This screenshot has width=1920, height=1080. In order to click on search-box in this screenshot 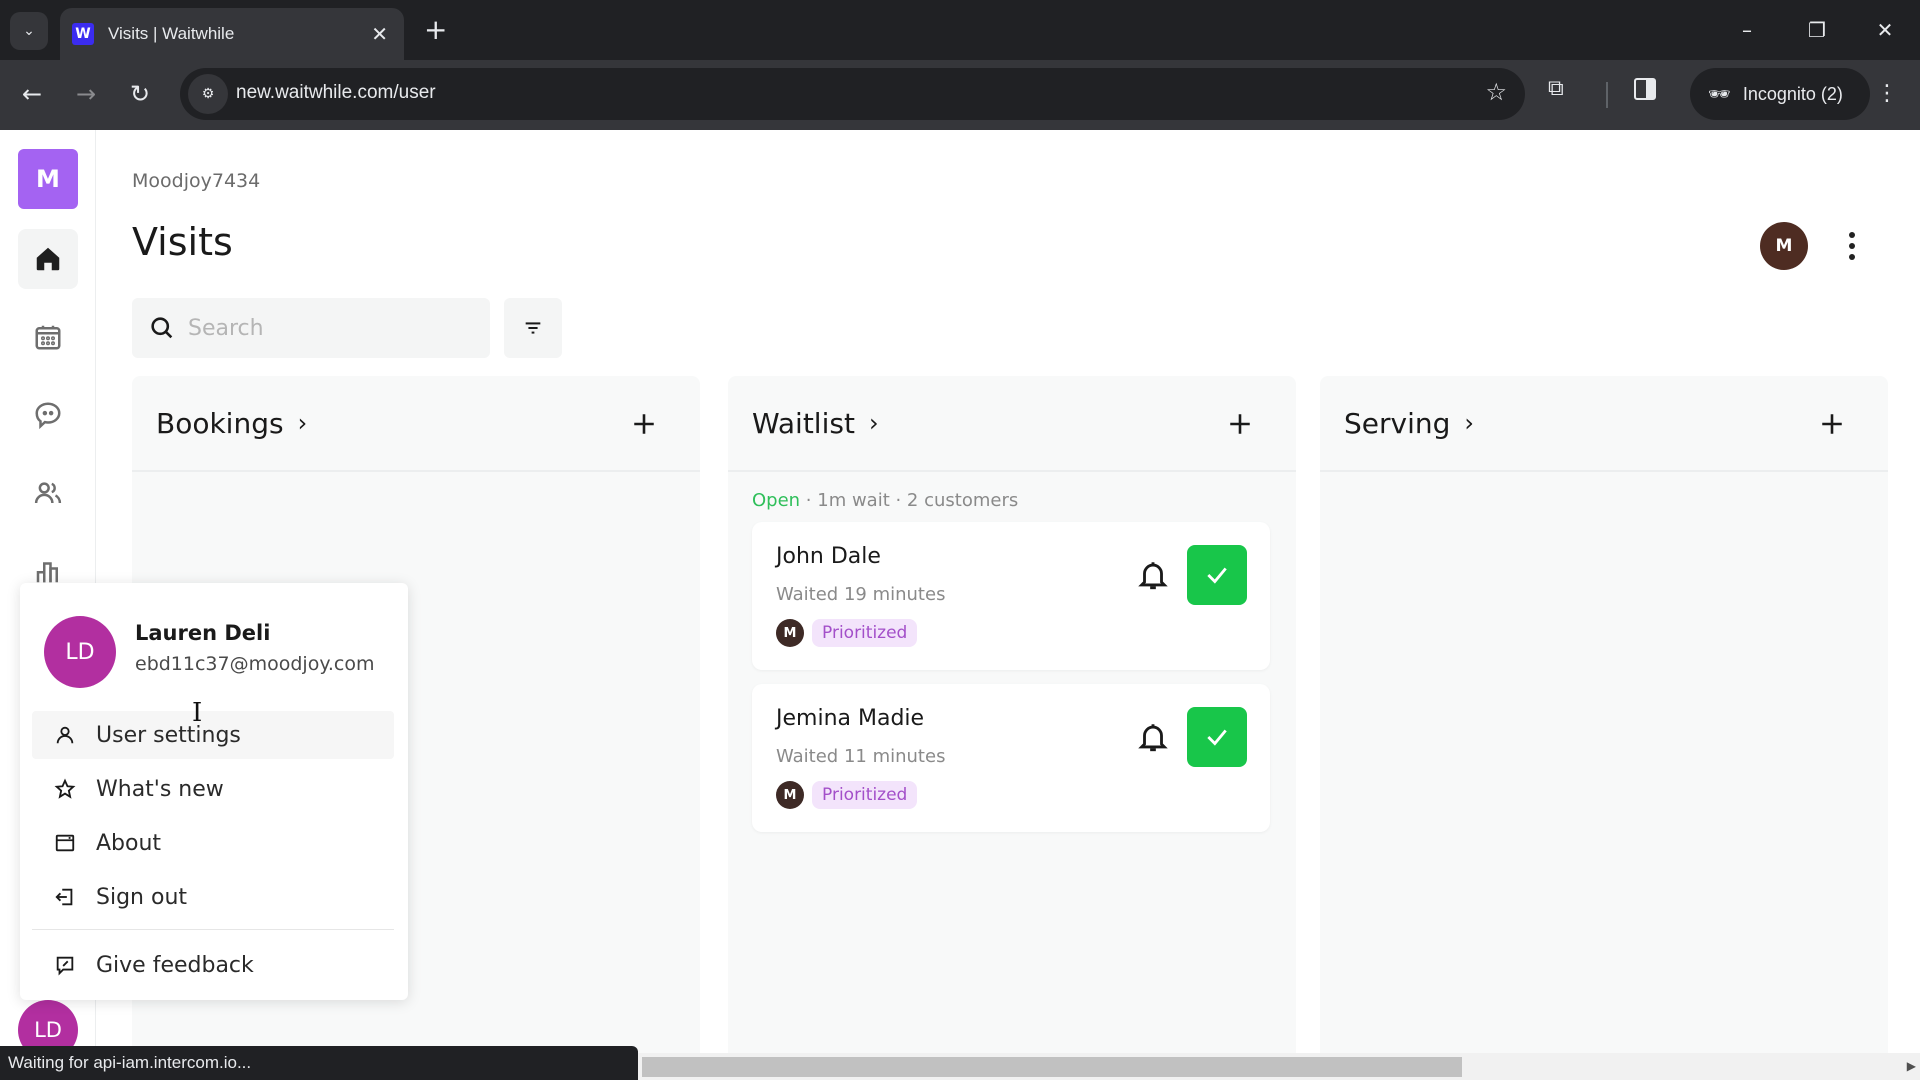, I will do `click(311, 328)`.